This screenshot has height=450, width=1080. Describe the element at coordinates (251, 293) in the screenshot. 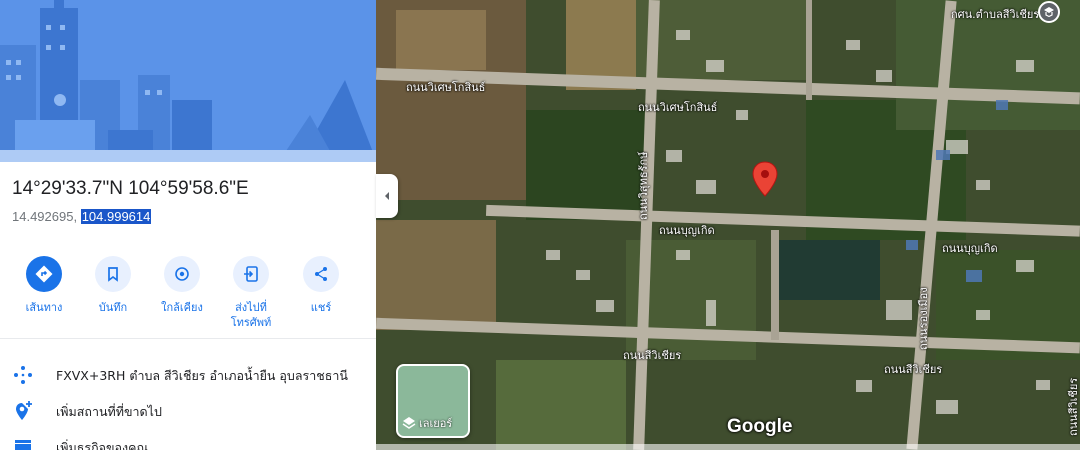

I see `send-to-phone-button: ส่งไปที่โทรศัพท์` at that location.